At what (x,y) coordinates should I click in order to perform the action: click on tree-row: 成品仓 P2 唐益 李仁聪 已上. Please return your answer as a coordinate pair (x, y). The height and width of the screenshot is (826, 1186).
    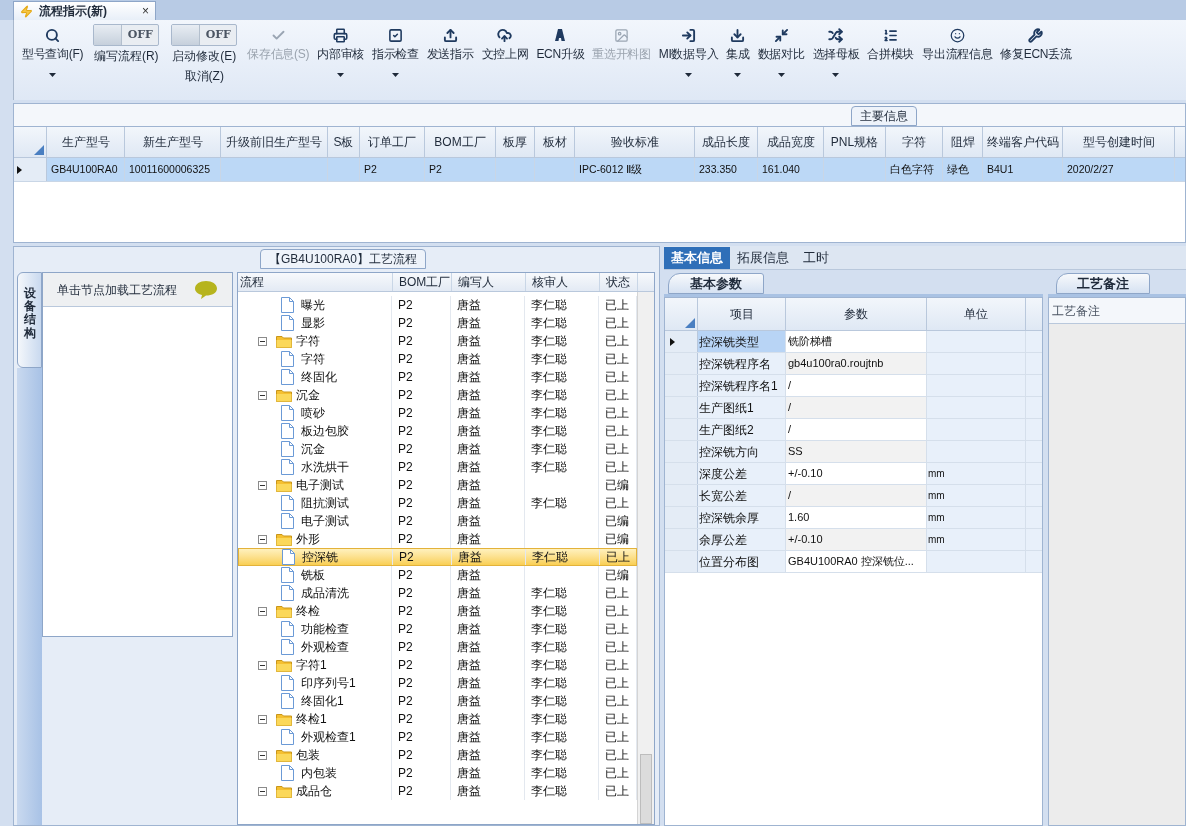
    Looking at the image, I should click on (437, 791).